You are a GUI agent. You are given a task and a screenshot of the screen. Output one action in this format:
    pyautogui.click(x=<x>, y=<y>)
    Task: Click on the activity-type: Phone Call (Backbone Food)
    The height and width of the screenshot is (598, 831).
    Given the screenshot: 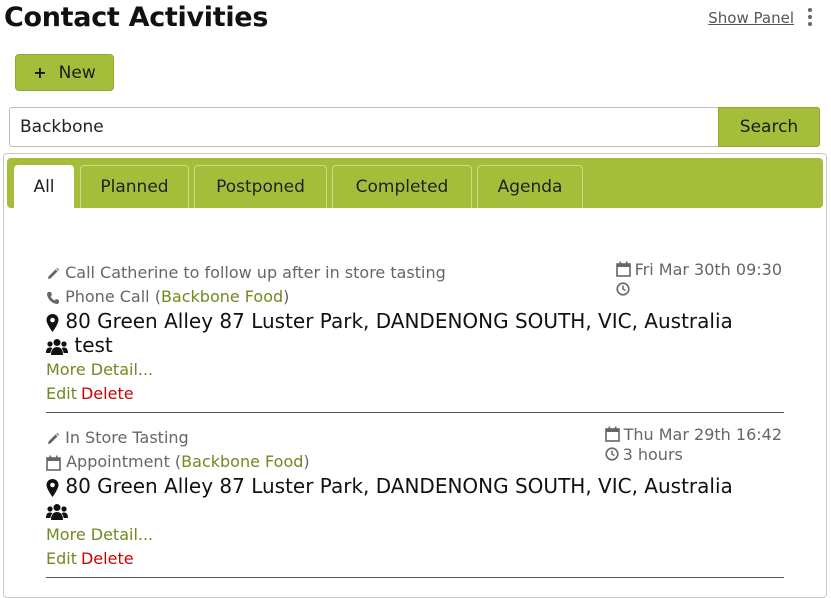 What is the action you would take?
    pyautogui.click(x=167, y=296)
    